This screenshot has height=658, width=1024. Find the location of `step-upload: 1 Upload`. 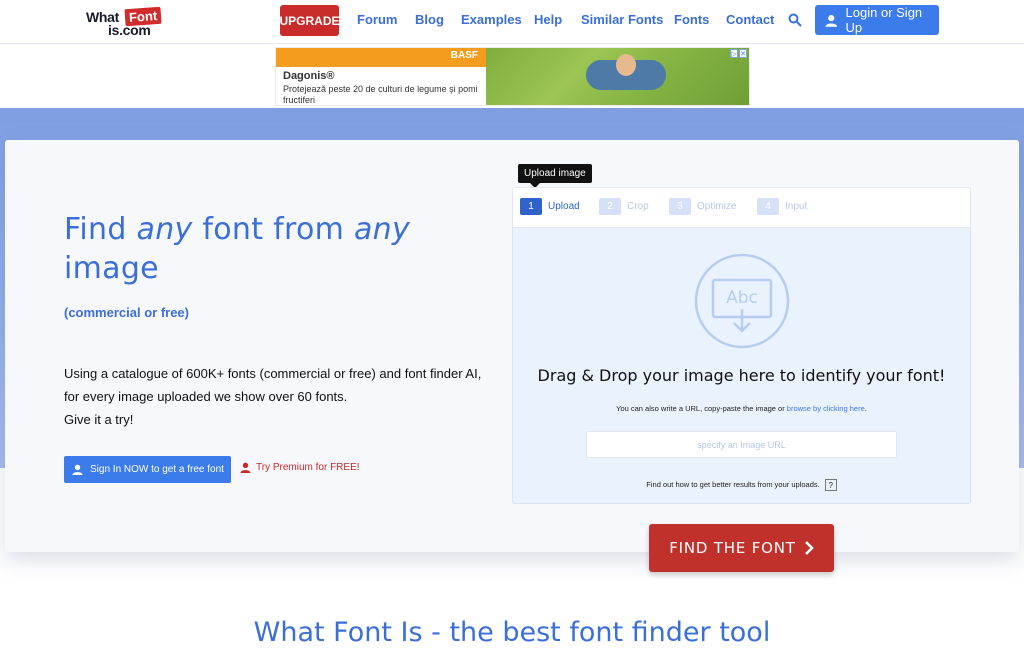

step-upload: 1 Upload is located at coordinates (550, 206).